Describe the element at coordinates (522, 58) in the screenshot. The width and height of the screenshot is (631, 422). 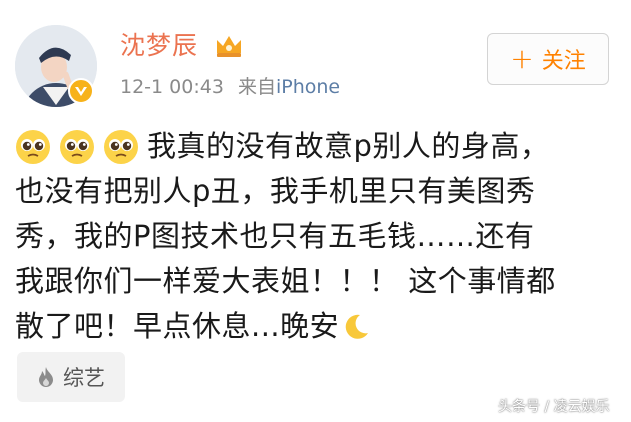
I see `plus-icon: +` at that location.